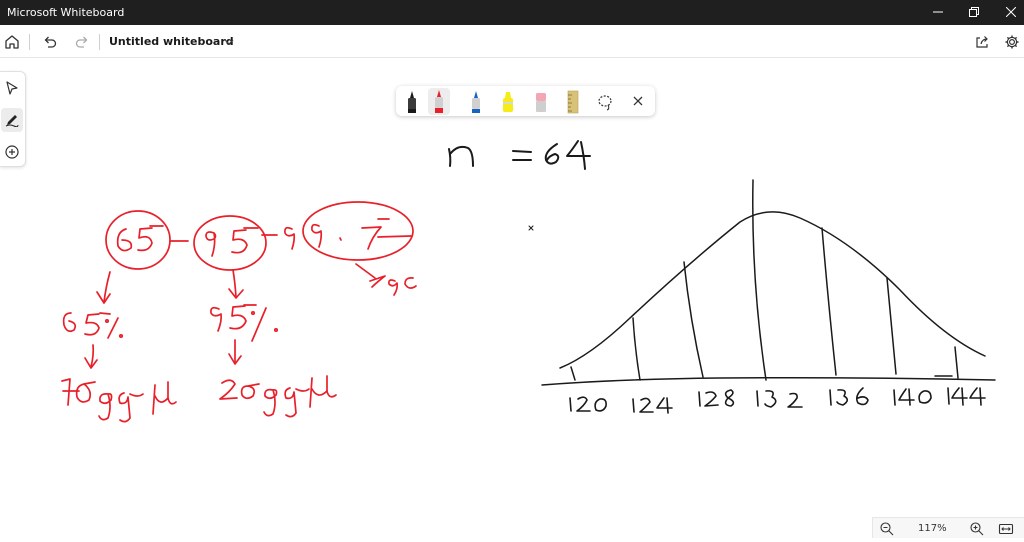 The width and height of the screenshot is (1024, 542). I want to click on gear-icon, so click(1012, 42).